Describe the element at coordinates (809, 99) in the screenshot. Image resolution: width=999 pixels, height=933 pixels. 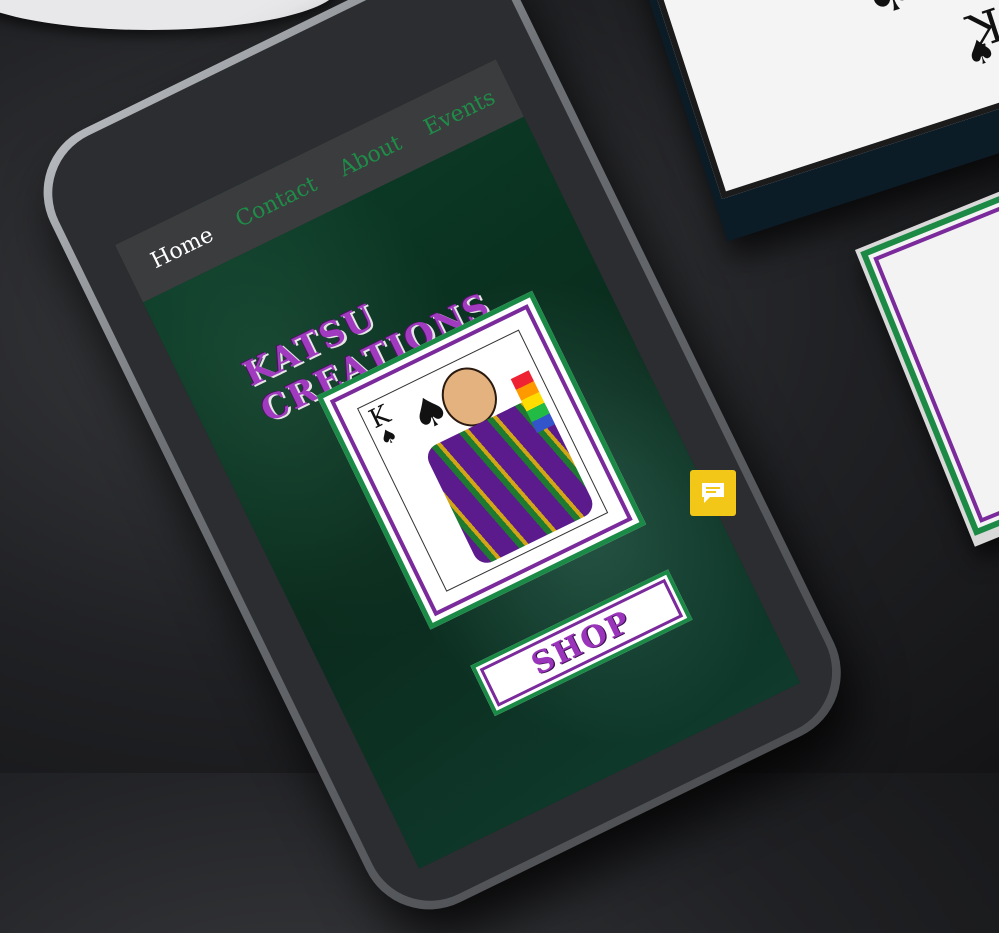
I see `king-of-spades-card: ♠ K ♠` at that location.